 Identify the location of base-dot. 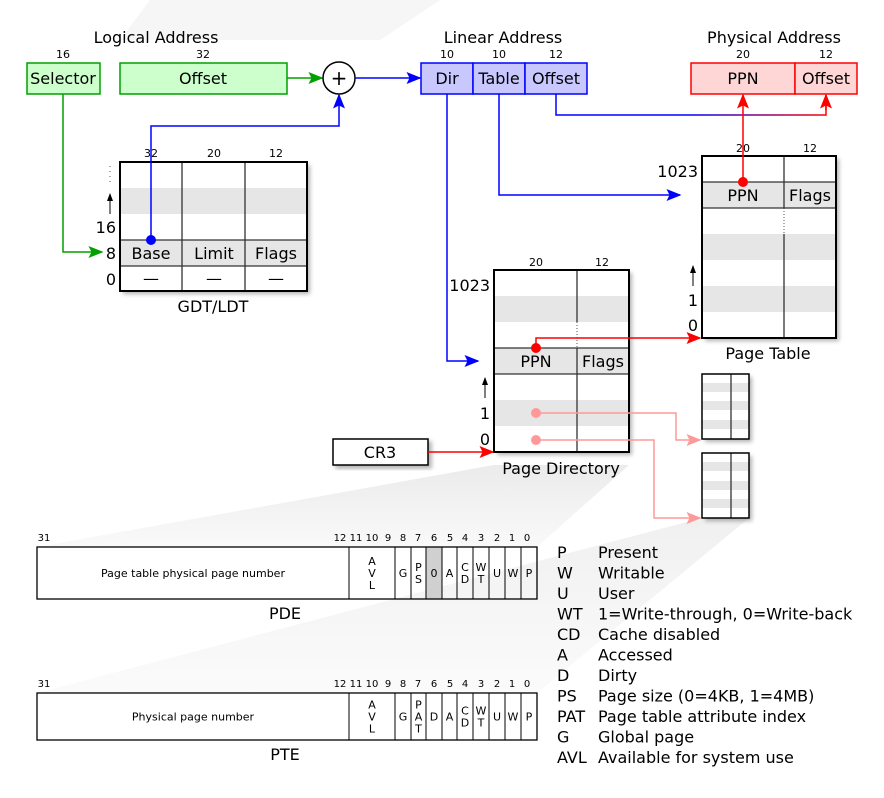
(151, 240).